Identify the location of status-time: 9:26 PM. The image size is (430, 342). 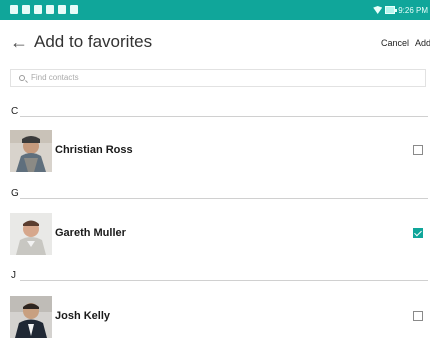
(413, 10).